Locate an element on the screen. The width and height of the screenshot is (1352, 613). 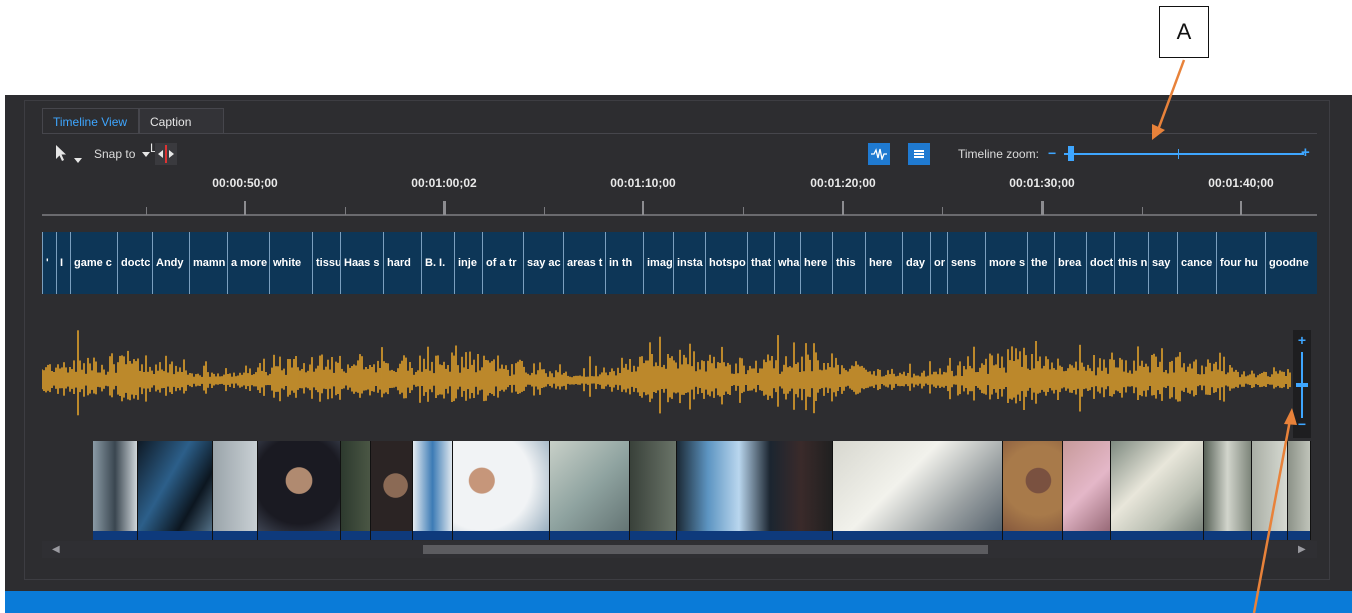
annotation-arrows is located at coordinates (1224, 336).